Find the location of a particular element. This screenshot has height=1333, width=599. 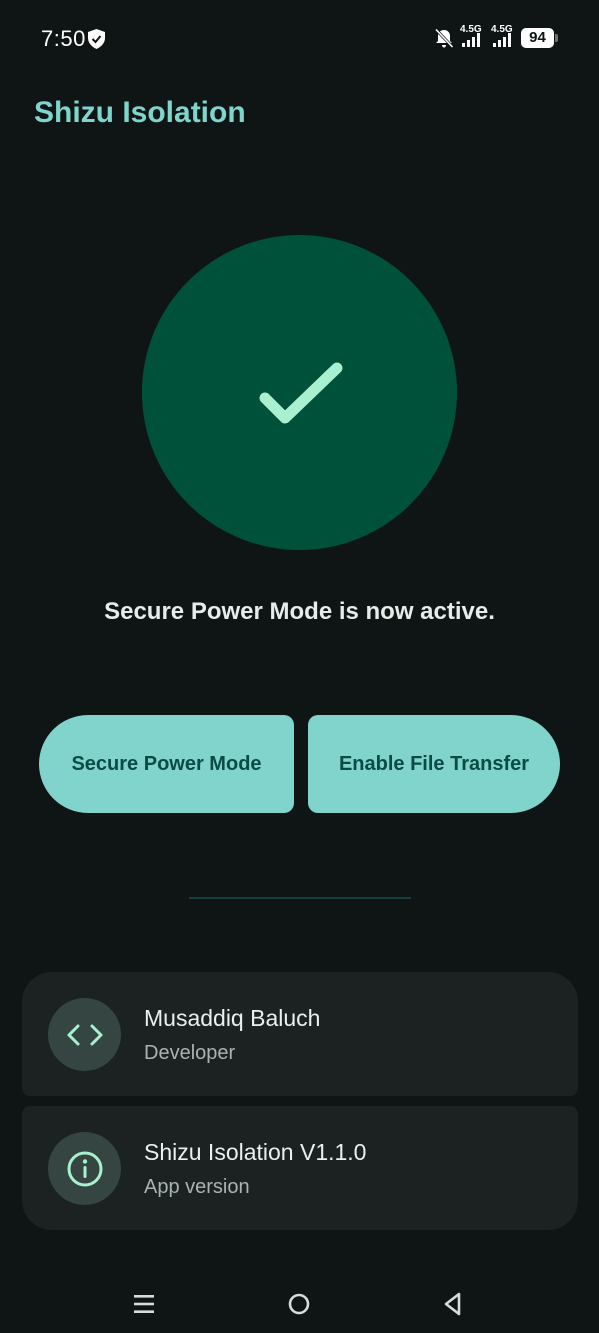

secure-power-mode-label: Secure Power Mode is located at coordinates (166, 763).